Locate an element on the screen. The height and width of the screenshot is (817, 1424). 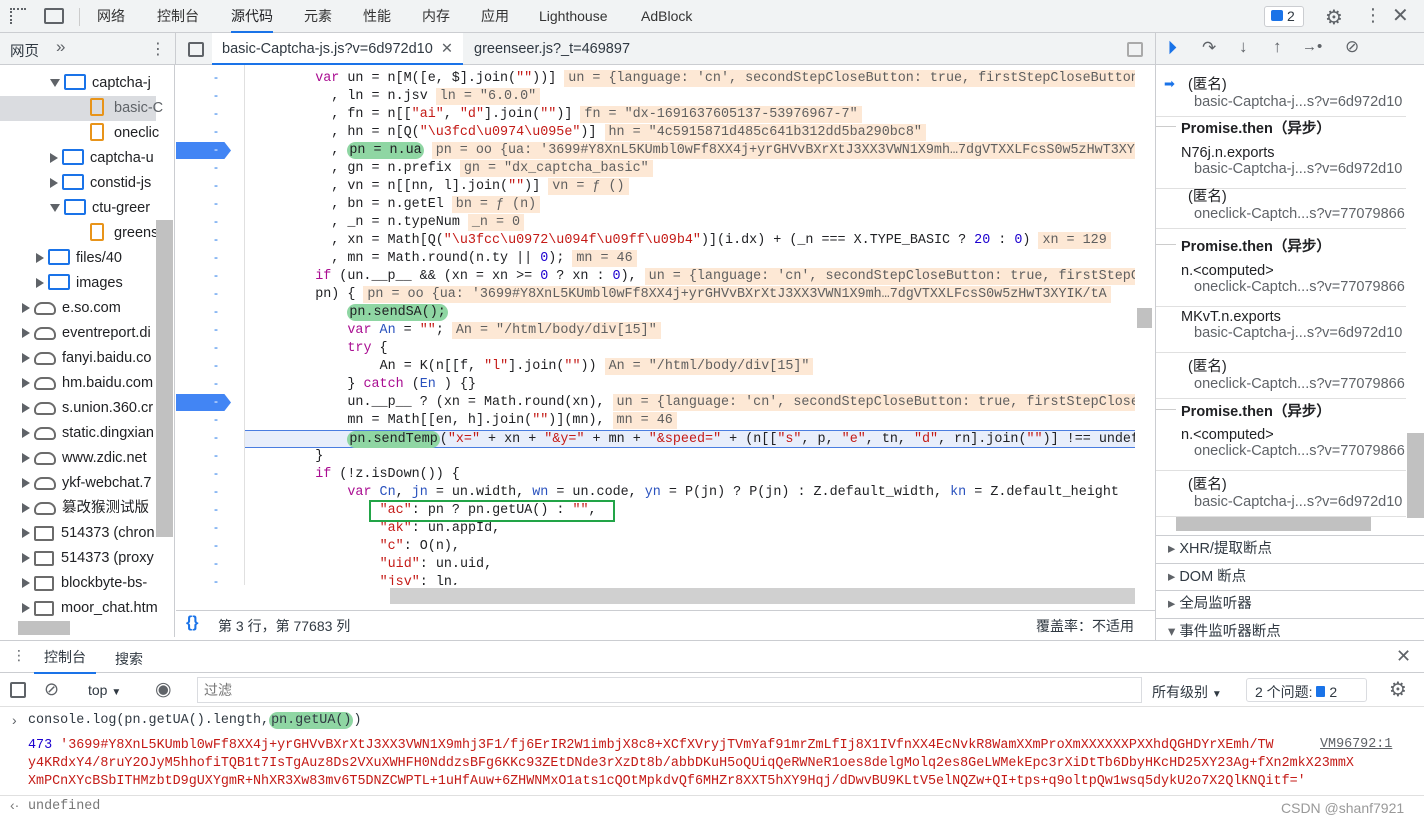
live-expression-icon: ◉ is located at coordinates (163, 689).